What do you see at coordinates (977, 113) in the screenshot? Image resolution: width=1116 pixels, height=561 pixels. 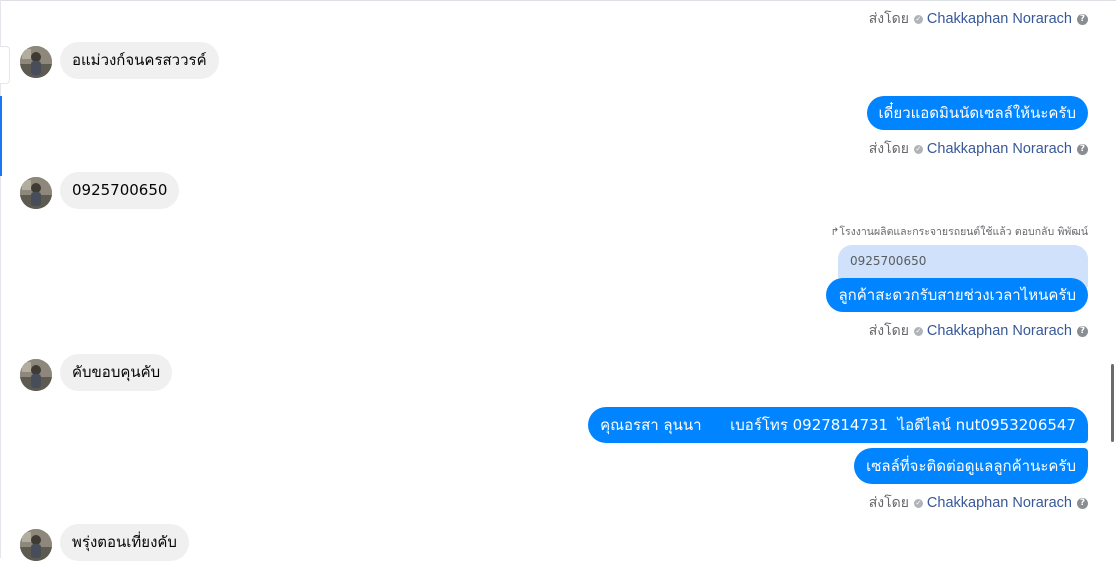 I see `outgoing-message: เดี๋ยวแอดมินนัดเซลล์ให้นะครับ` at bounding box center [977, 113].